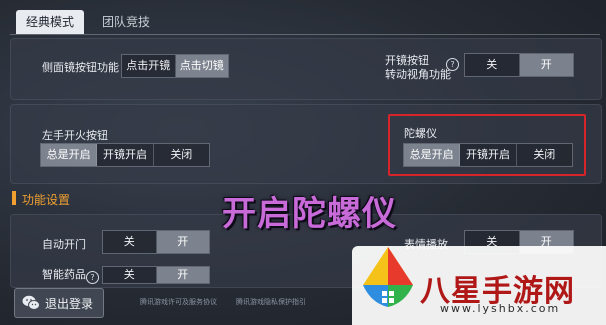  What do you see at coordinates (309, 214) in the screenshot?
I see `overlay-title: 开启陀螺仪` at bounding box center [309, 214].